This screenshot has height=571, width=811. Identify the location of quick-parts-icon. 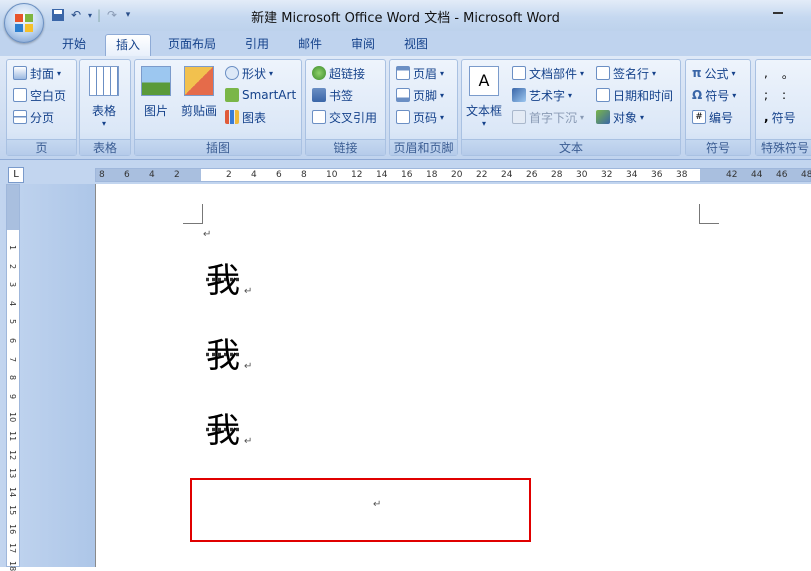
(519, 73).